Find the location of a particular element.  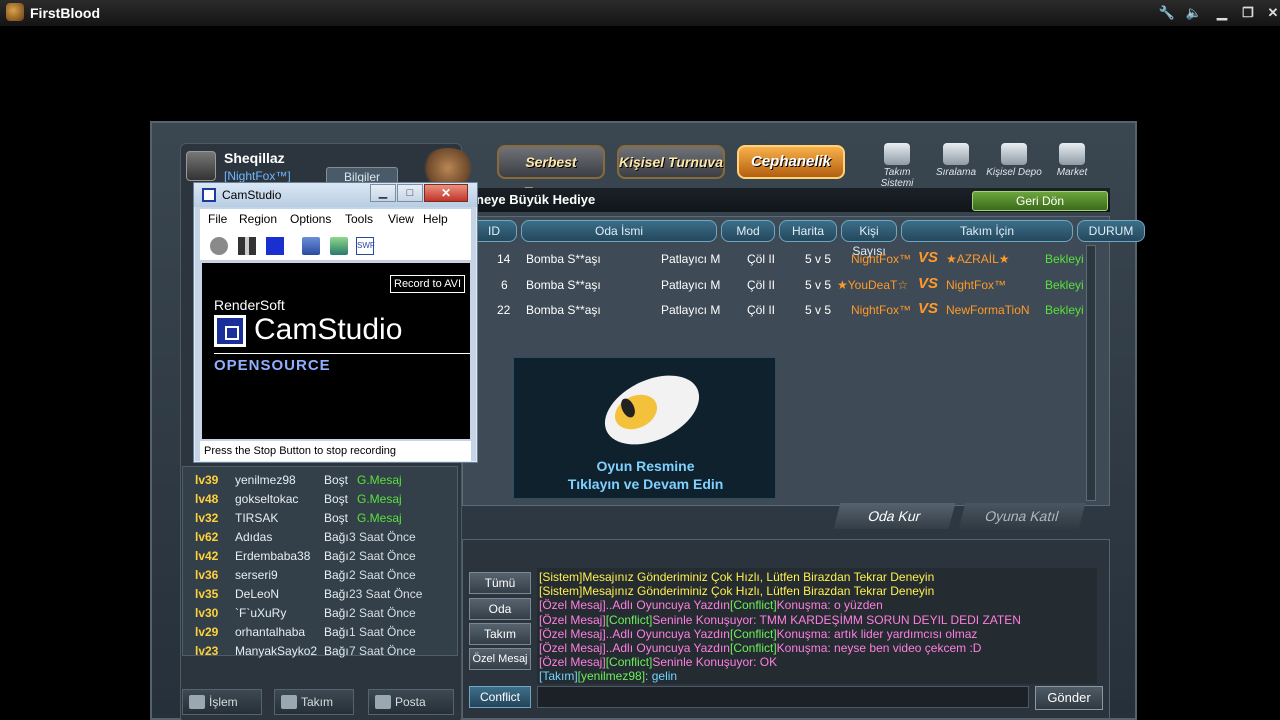

col-map: Harita is located at coordinates (808, 231).